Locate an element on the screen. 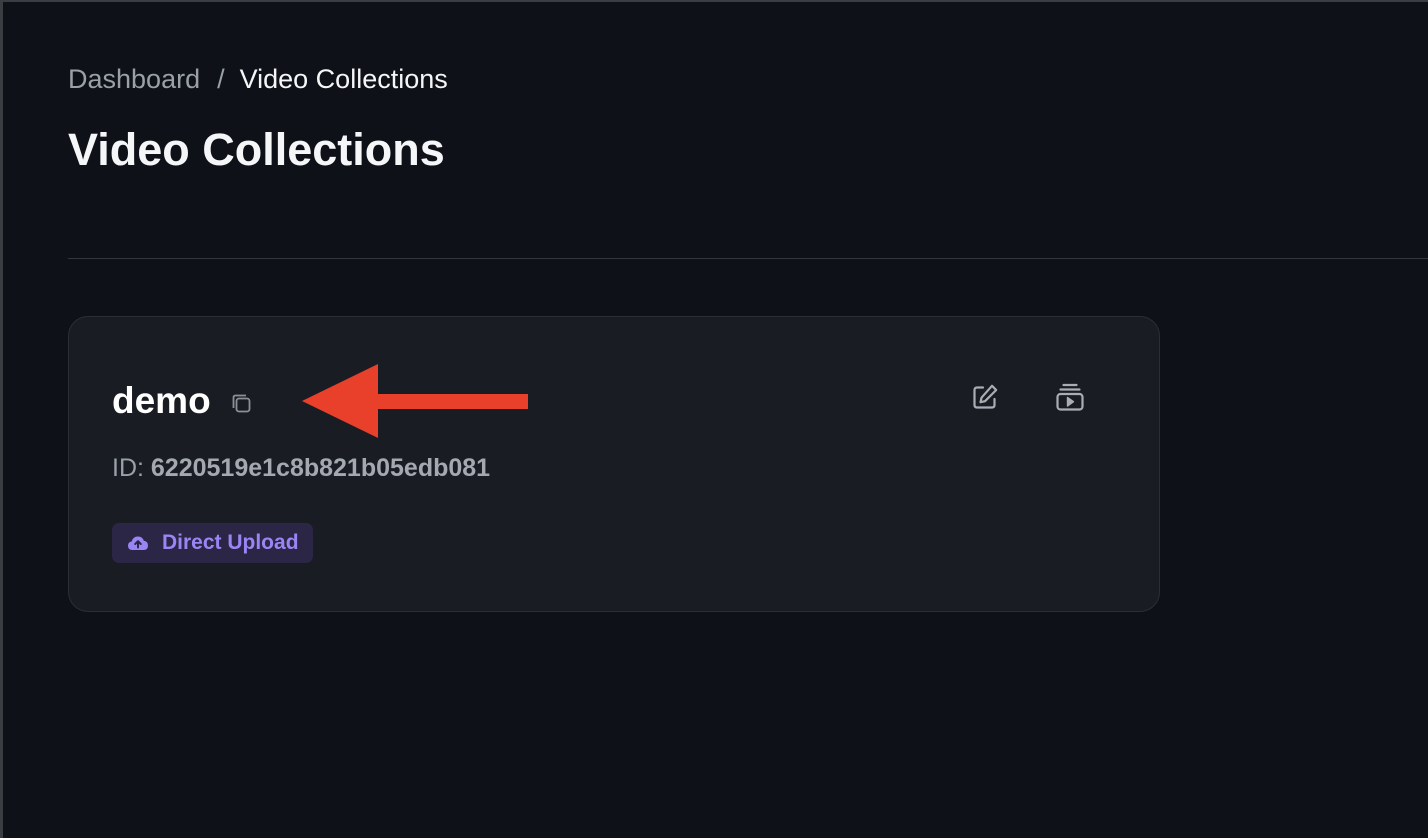  breadcrumb-current: Video Collections is located at coordinates (343, 79).